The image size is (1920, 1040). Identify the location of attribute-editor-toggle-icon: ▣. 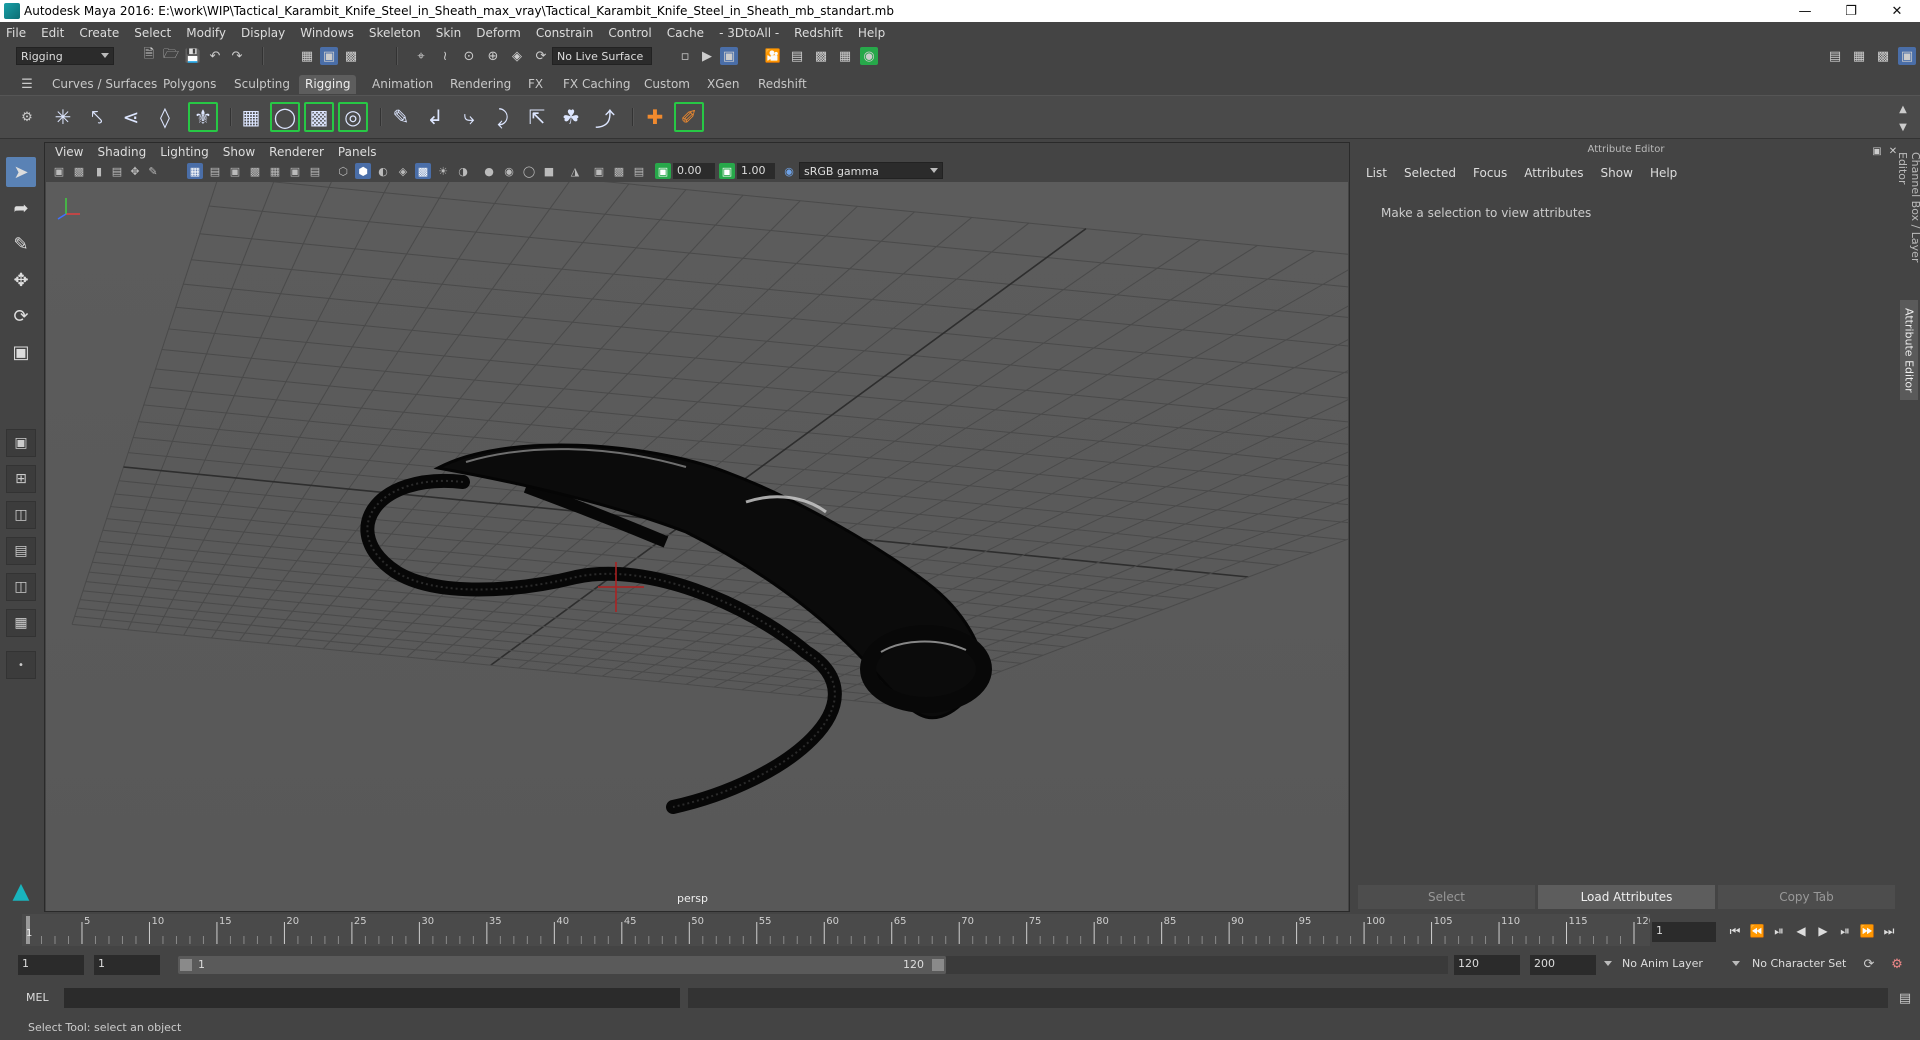
(1907, 56).